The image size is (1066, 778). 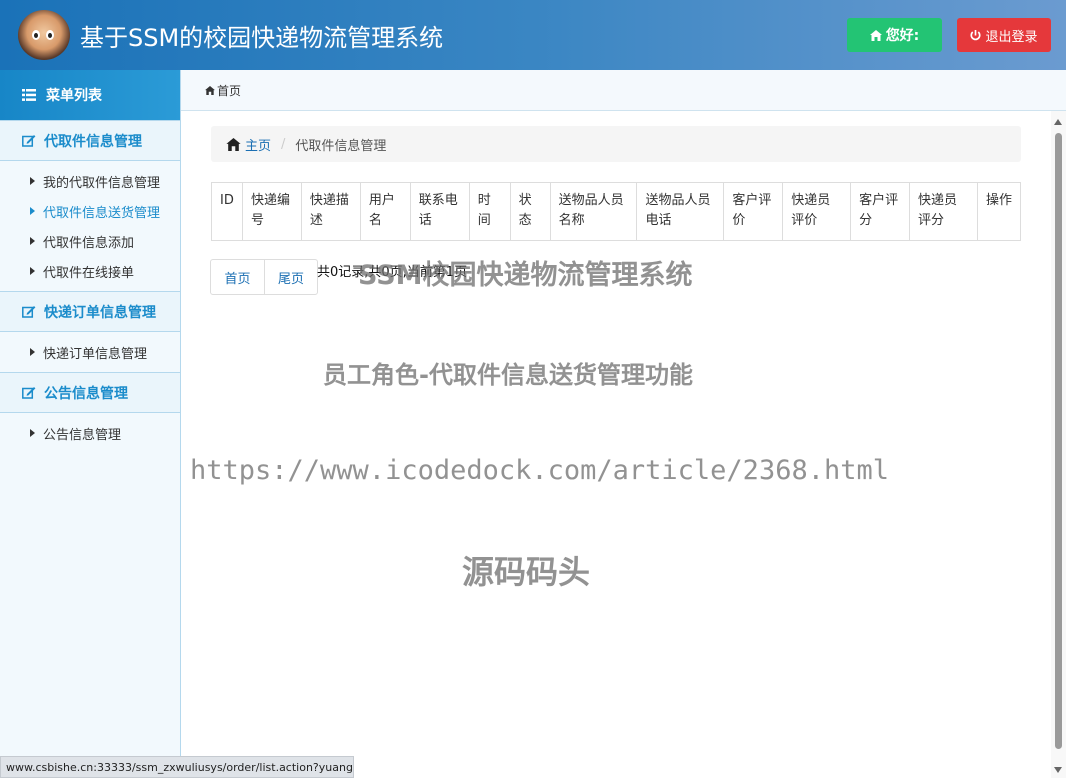 I want to click on sidebar-item-pickup-delivery: 代取件信息送货管理, so click(x=90, y=211).